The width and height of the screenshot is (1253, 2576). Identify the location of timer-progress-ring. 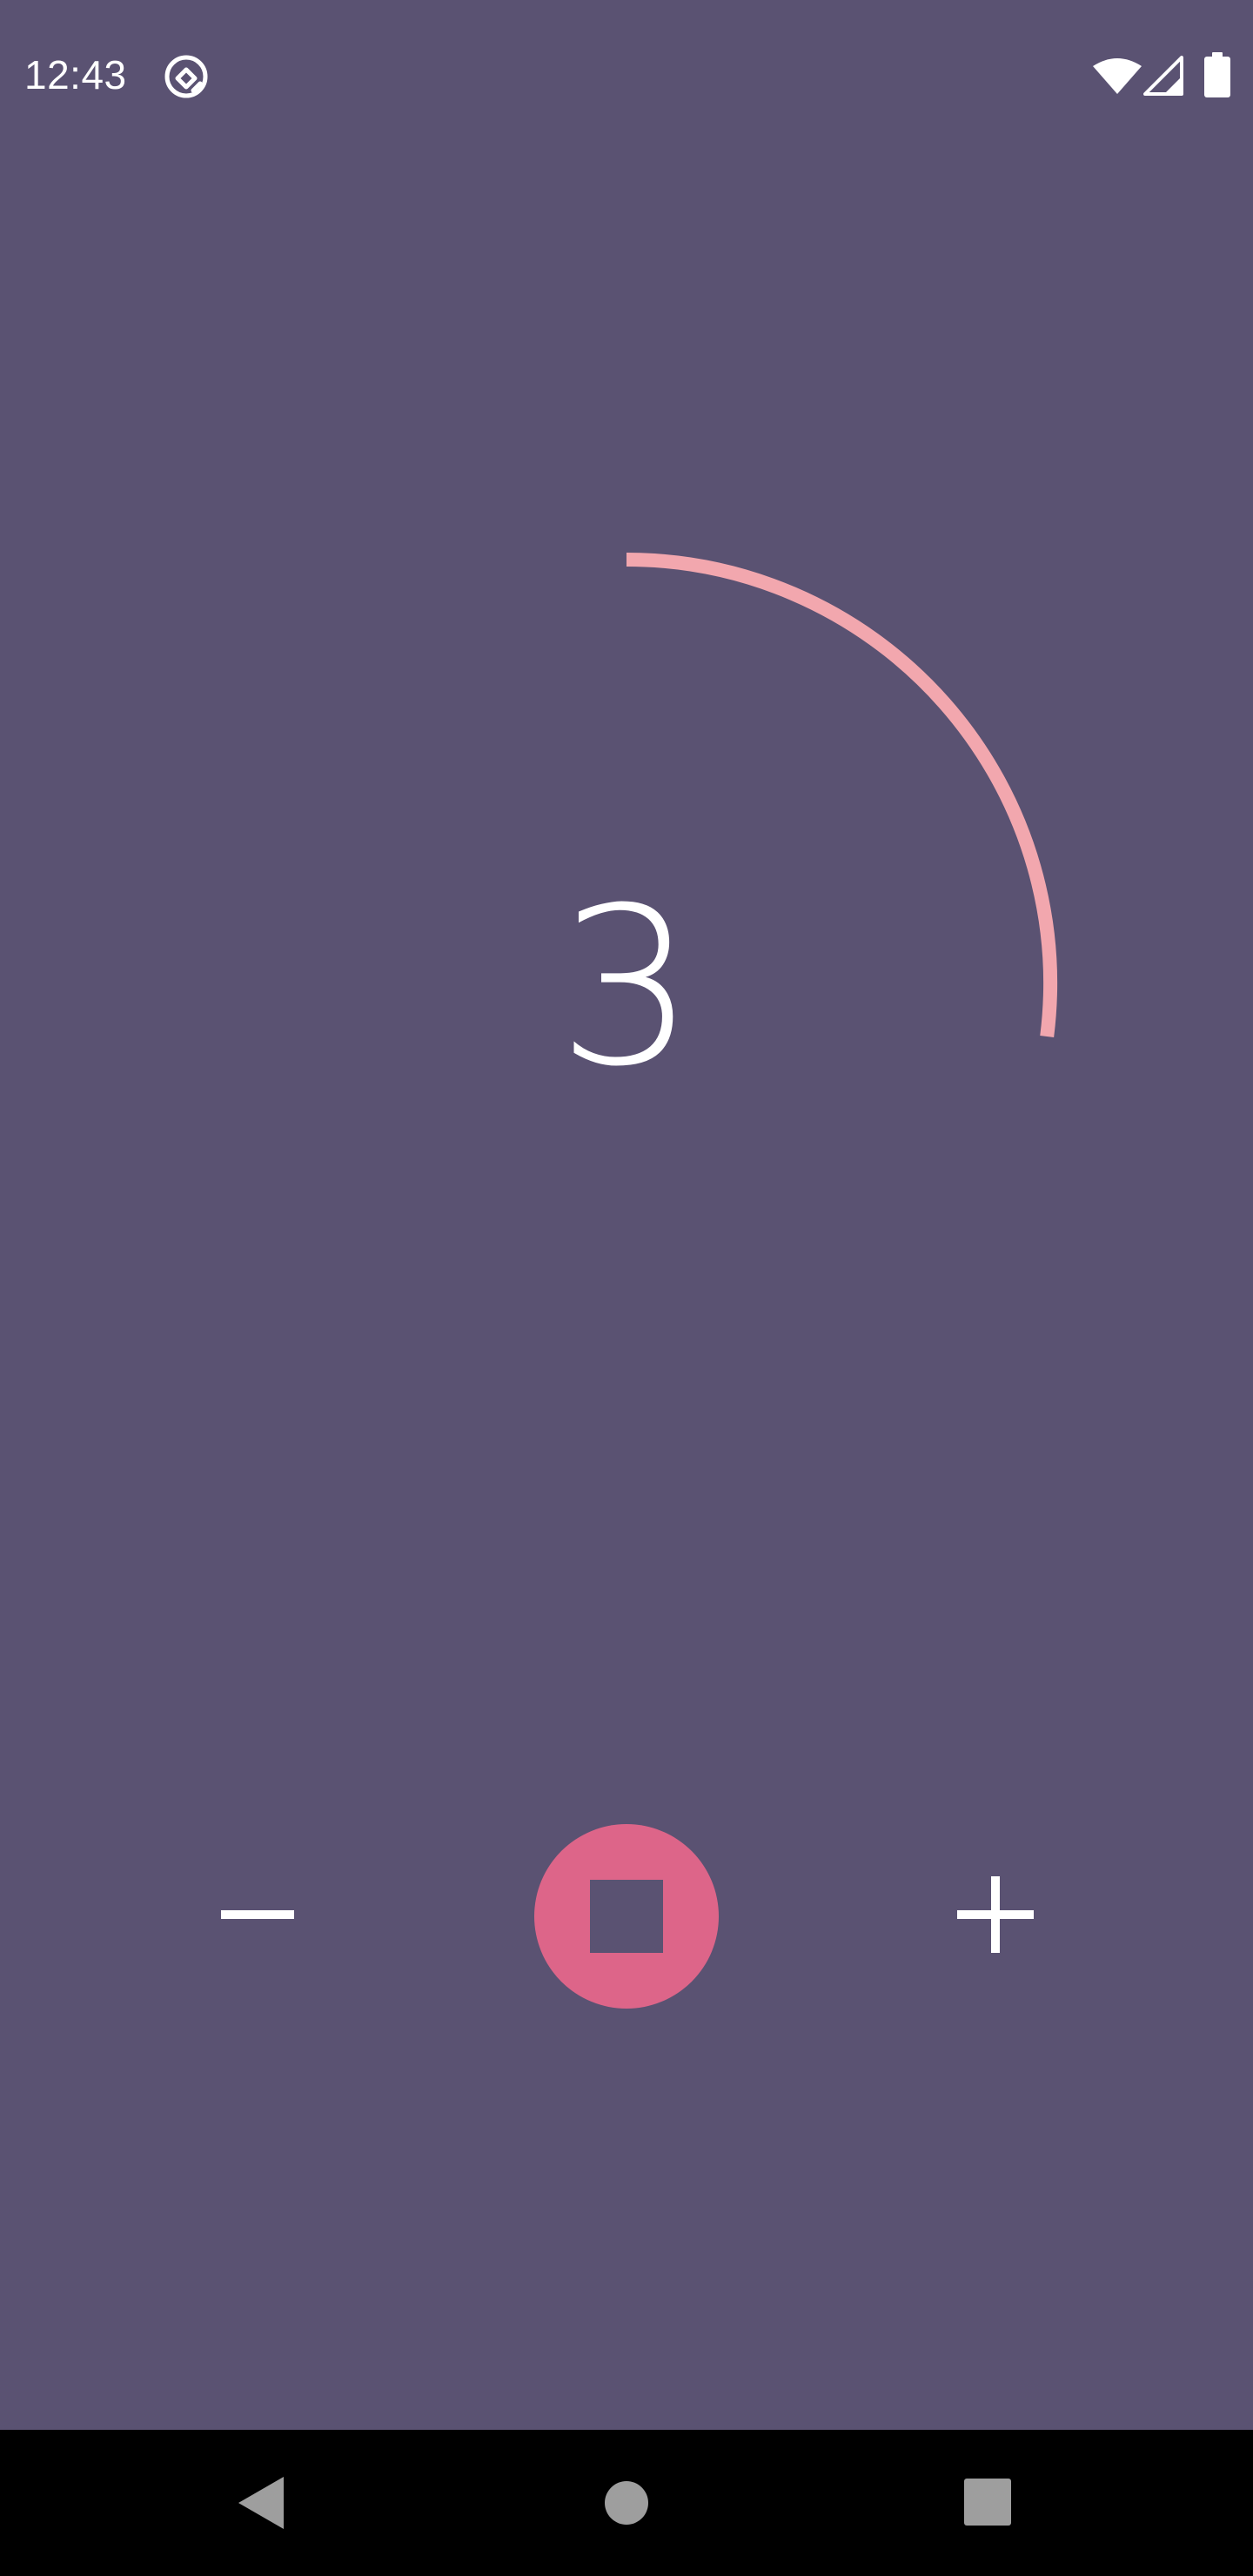
(841, 795).